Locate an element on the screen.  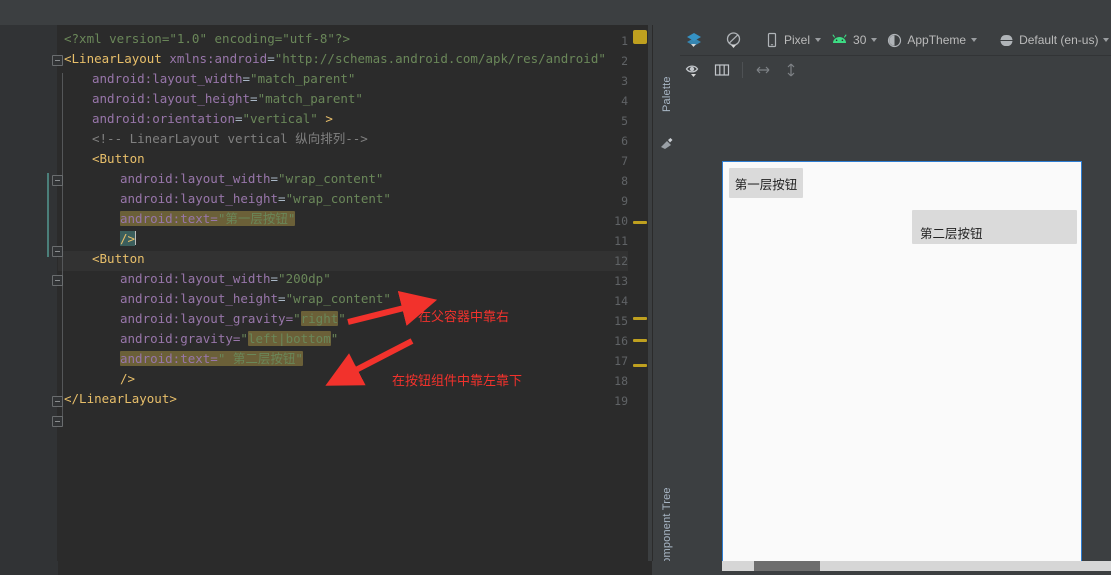
code-line-8-attr: android:layout_width is located at coordinates (195, 178).